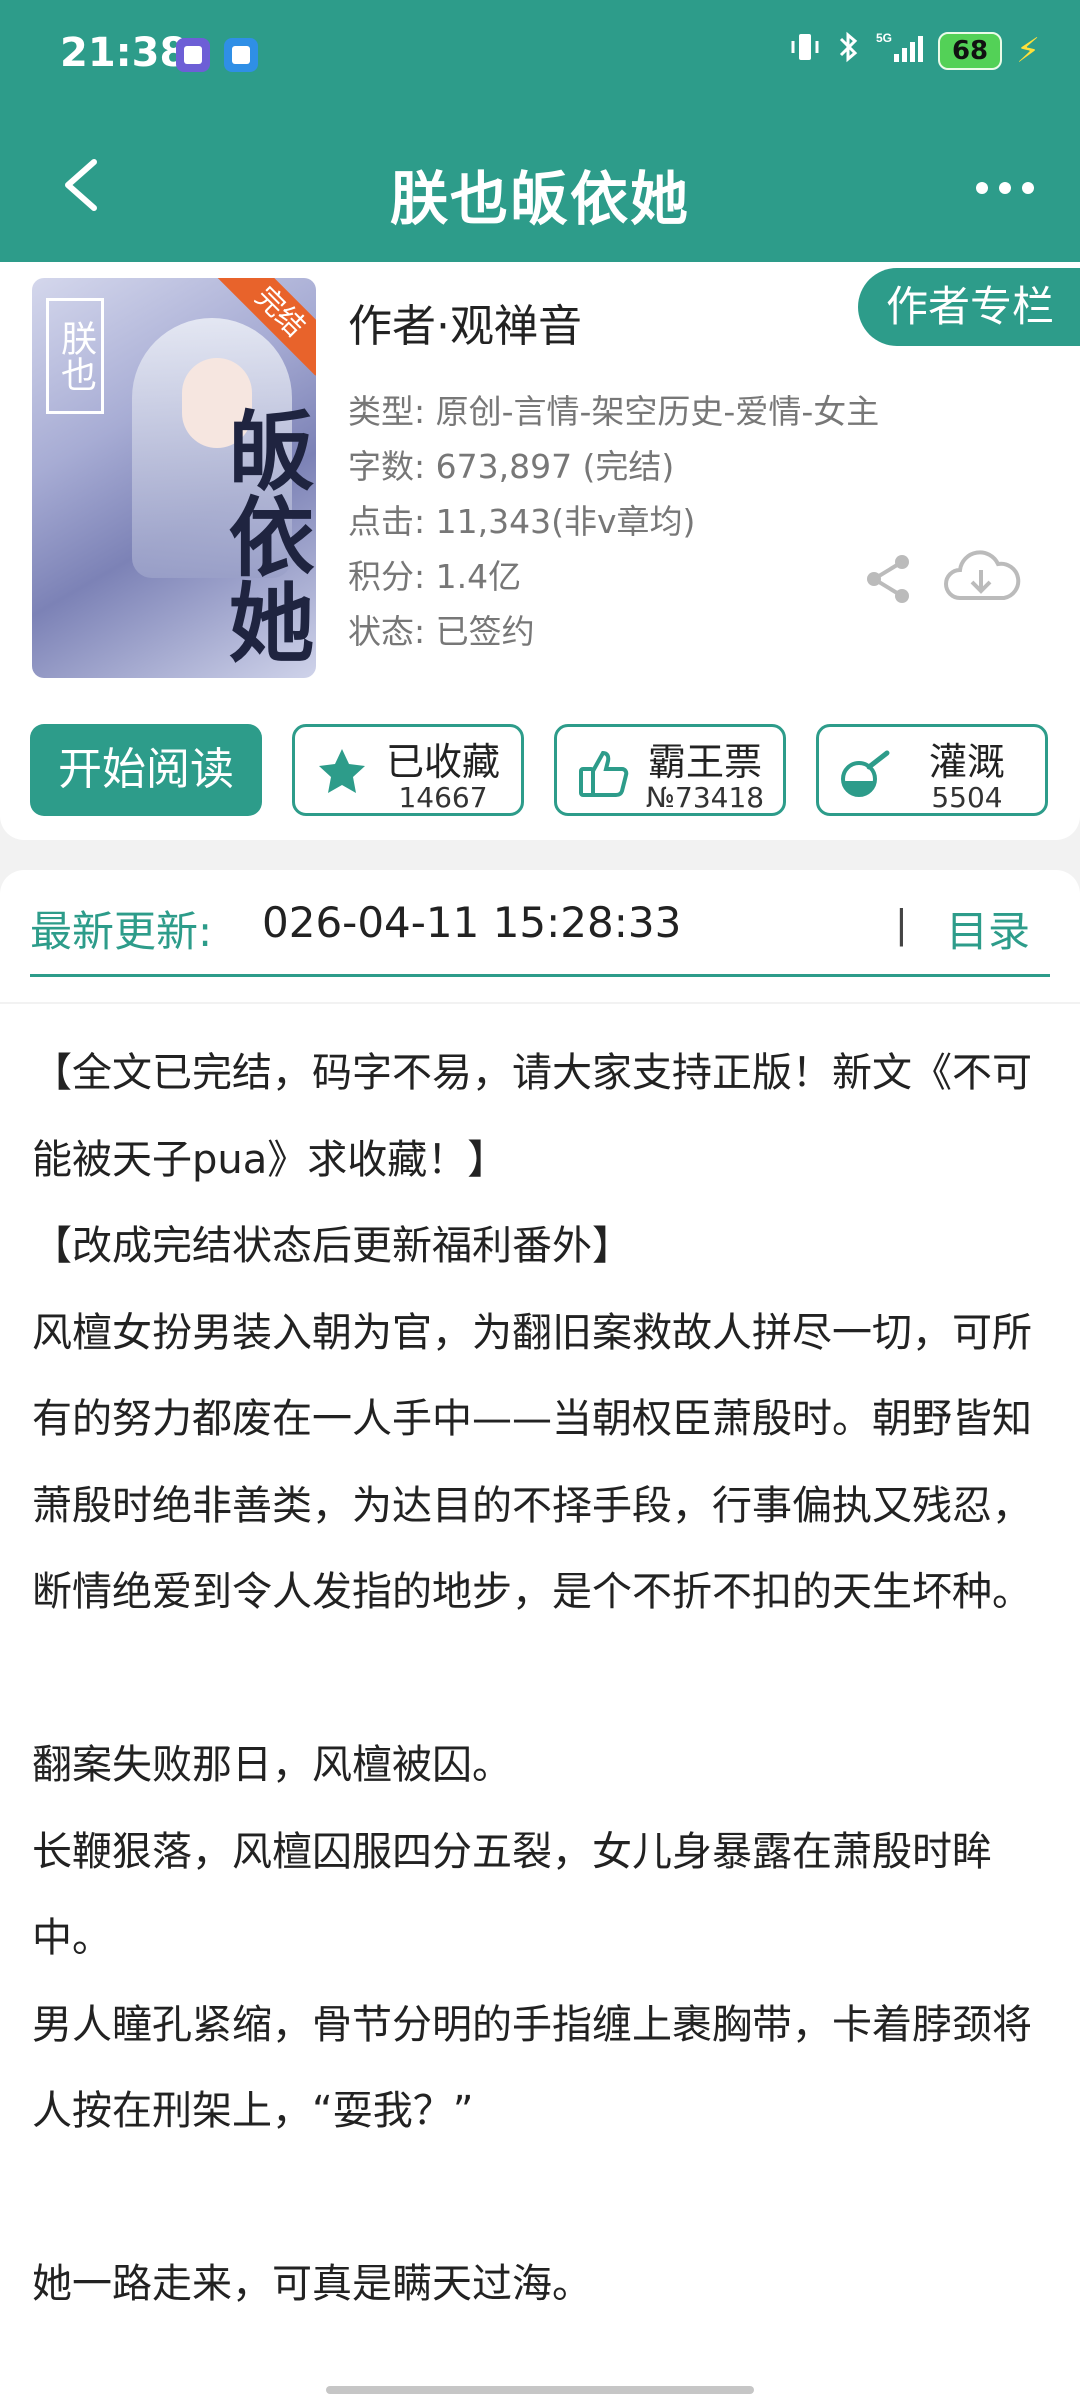  Describe the element at coordinates (968, 307) in the screenshot. I see `author-column-button: 作者专栏` at that location.